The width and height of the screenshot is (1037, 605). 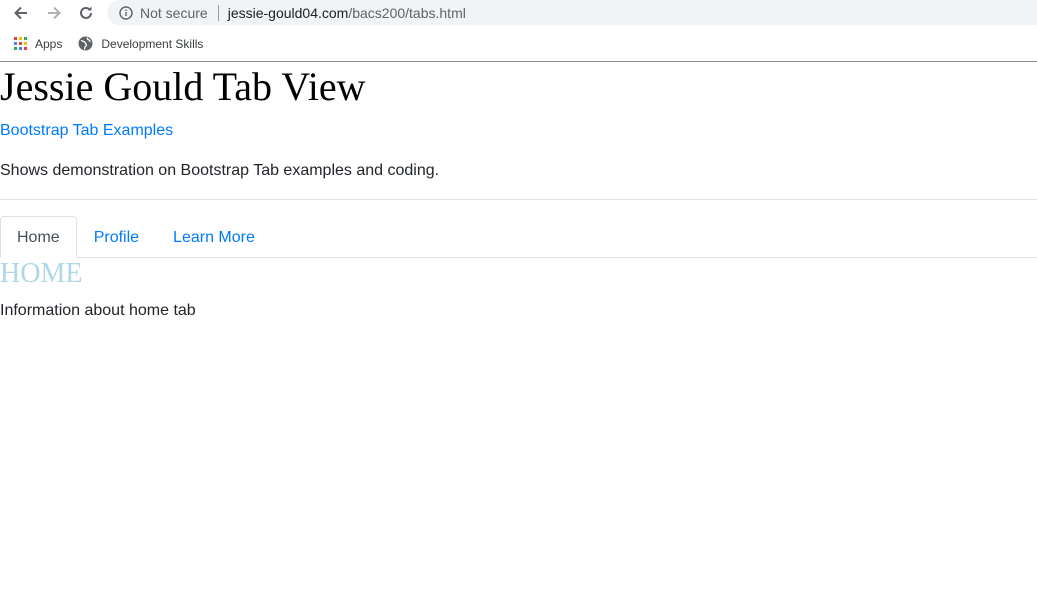 I want to click on arrow-left-icon, so click(x=20, y=13).